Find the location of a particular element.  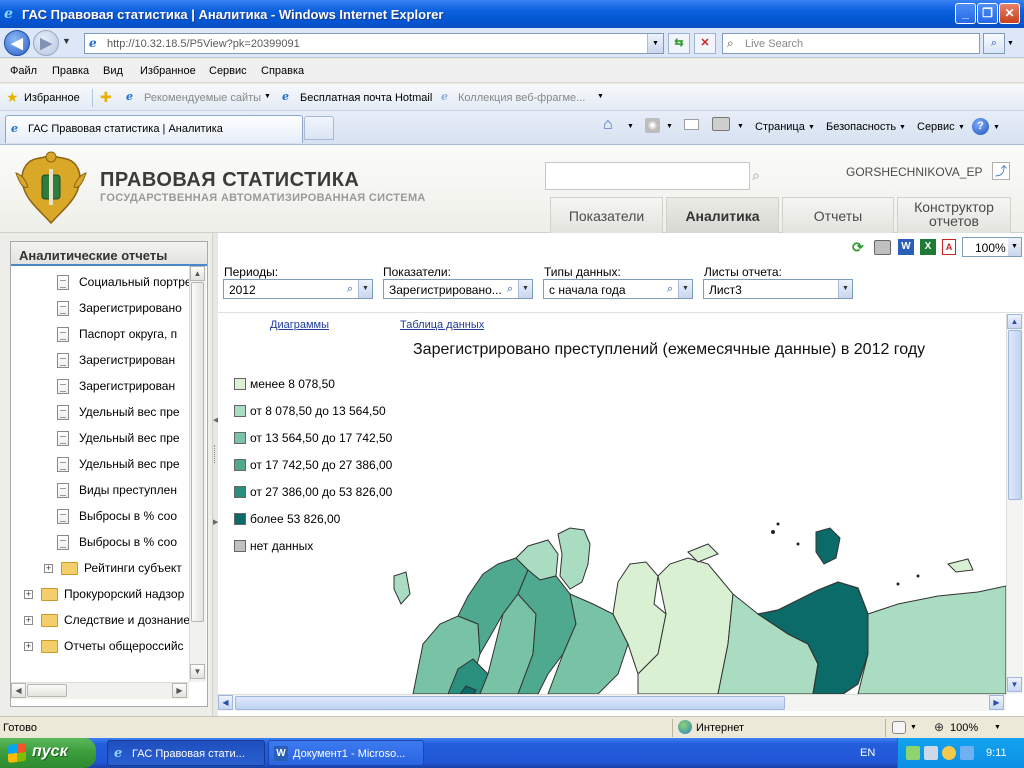

feeds-icon: ◉ is located at coordinates (652, 125).